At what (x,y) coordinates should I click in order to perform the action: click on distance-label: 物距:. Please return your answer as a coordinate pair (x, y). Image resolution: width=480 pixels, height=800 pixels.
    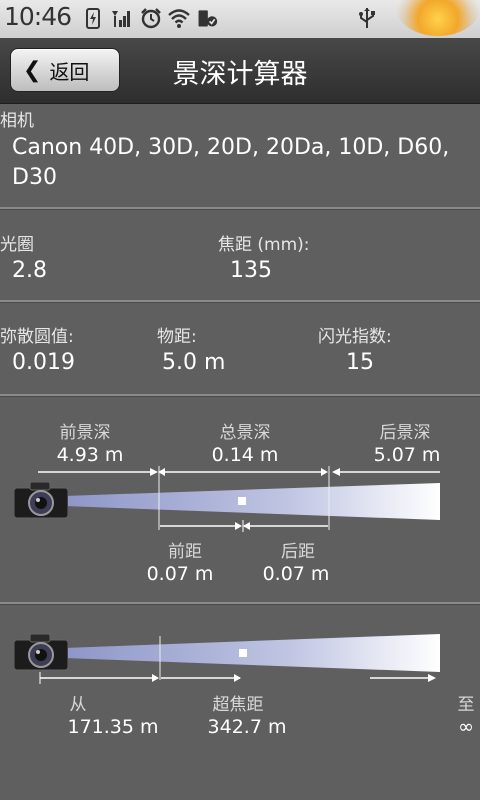
    Looking at the image, I should click on (177, 337).